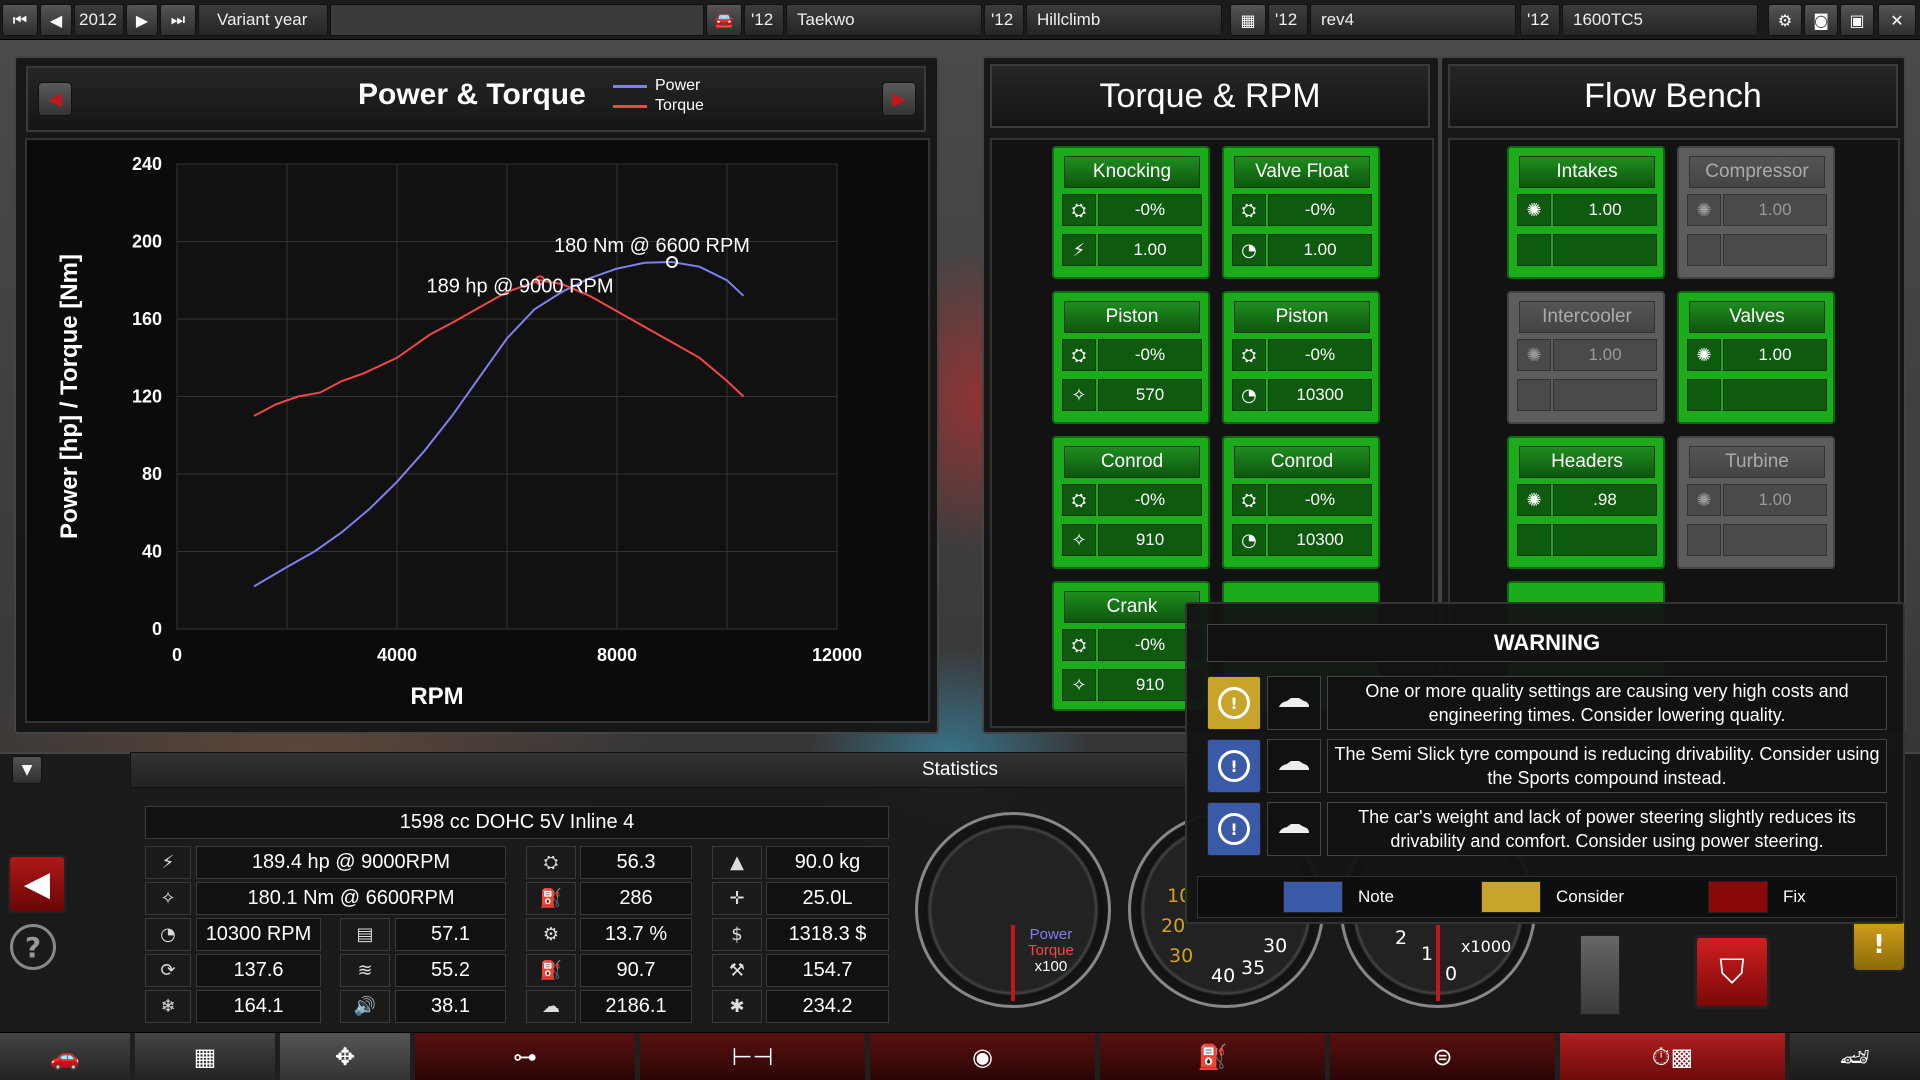  What do you see at coordinates (99, 20) in the screenshot?
I see `year-field: 2012` at bounding box center [99, 20].